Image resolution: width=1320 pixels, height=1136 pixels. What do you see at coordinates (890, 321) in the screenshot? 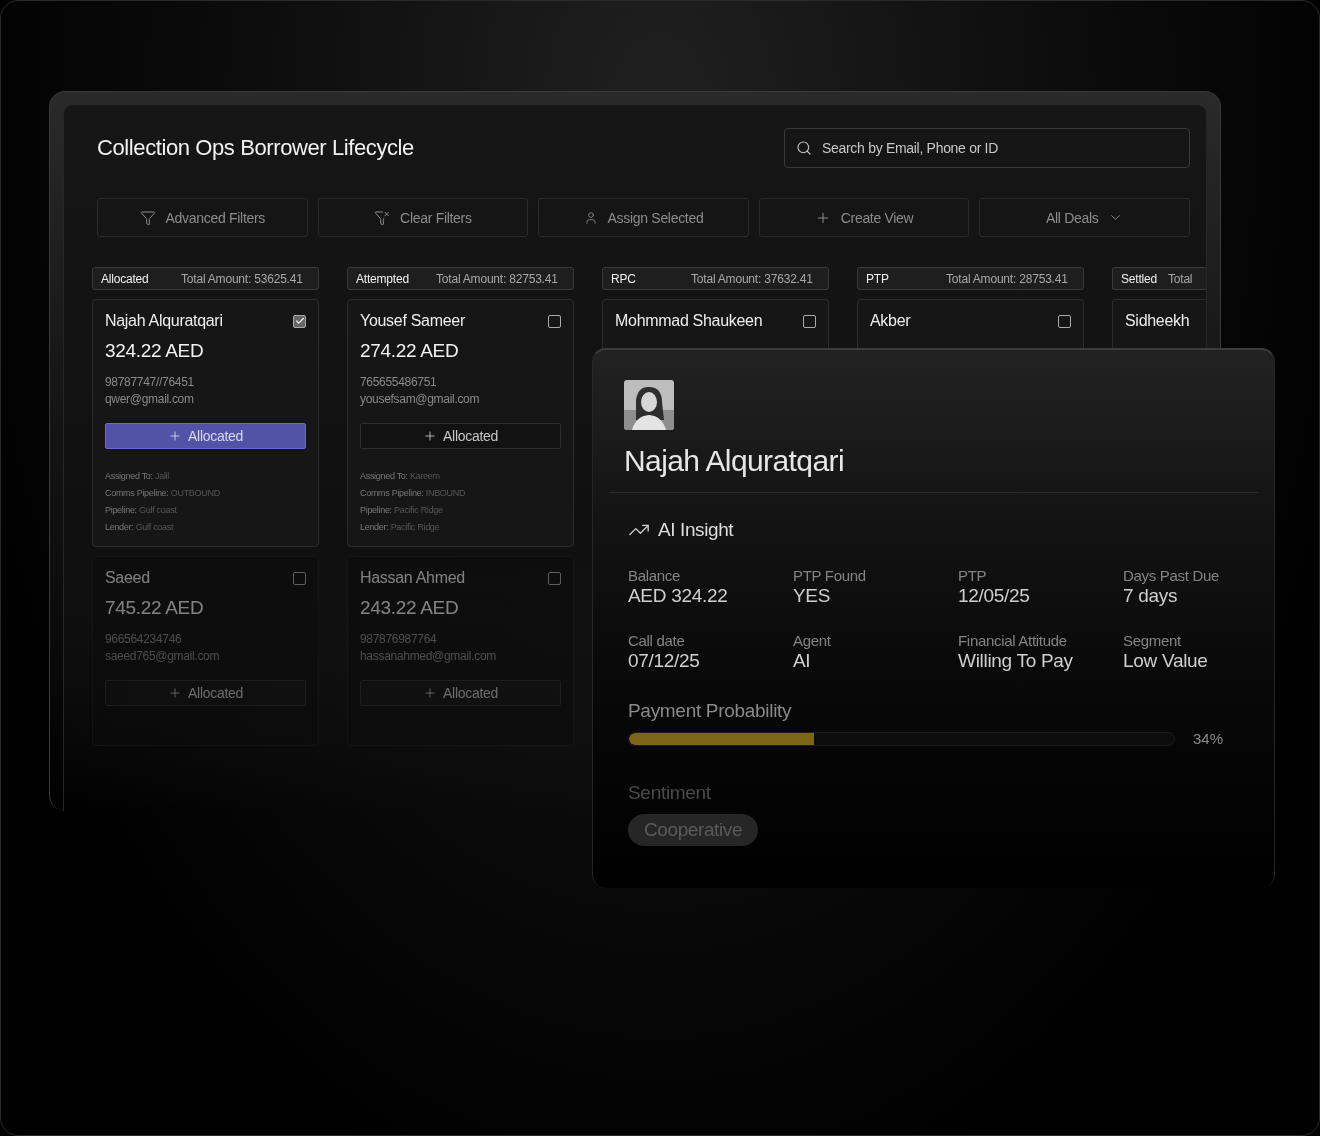
I see `borrower-name: Akber` at bounding box center [890, 321].